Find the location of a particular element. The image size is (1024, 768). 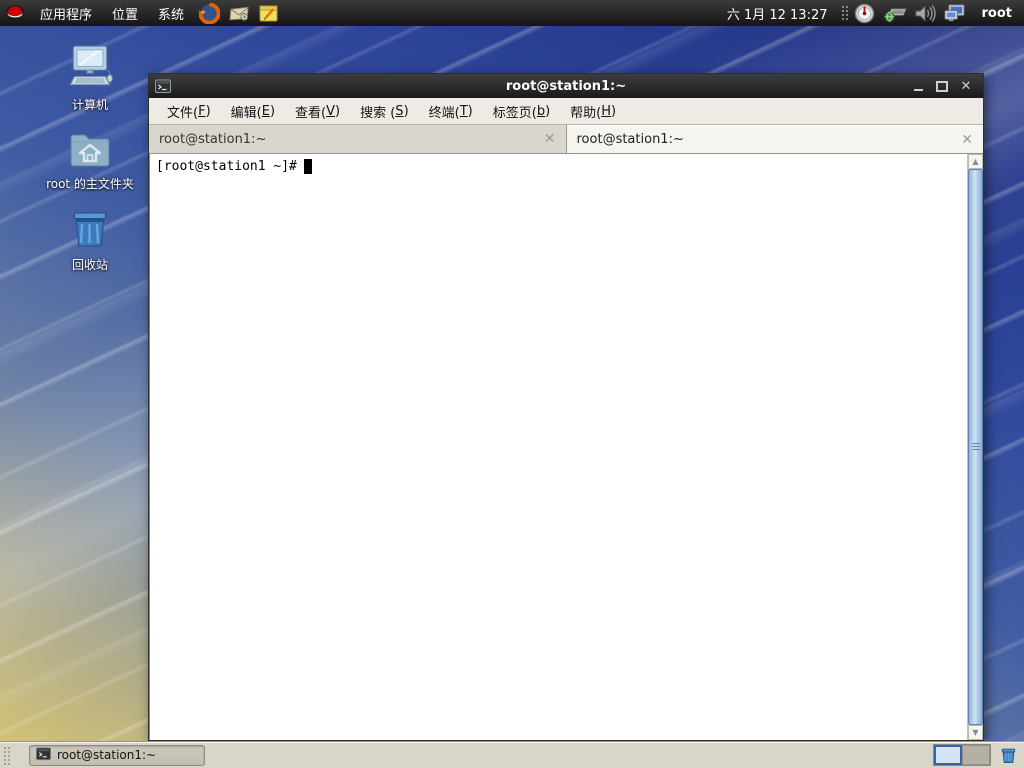

trash-icon is located at coordinates (90, 231).